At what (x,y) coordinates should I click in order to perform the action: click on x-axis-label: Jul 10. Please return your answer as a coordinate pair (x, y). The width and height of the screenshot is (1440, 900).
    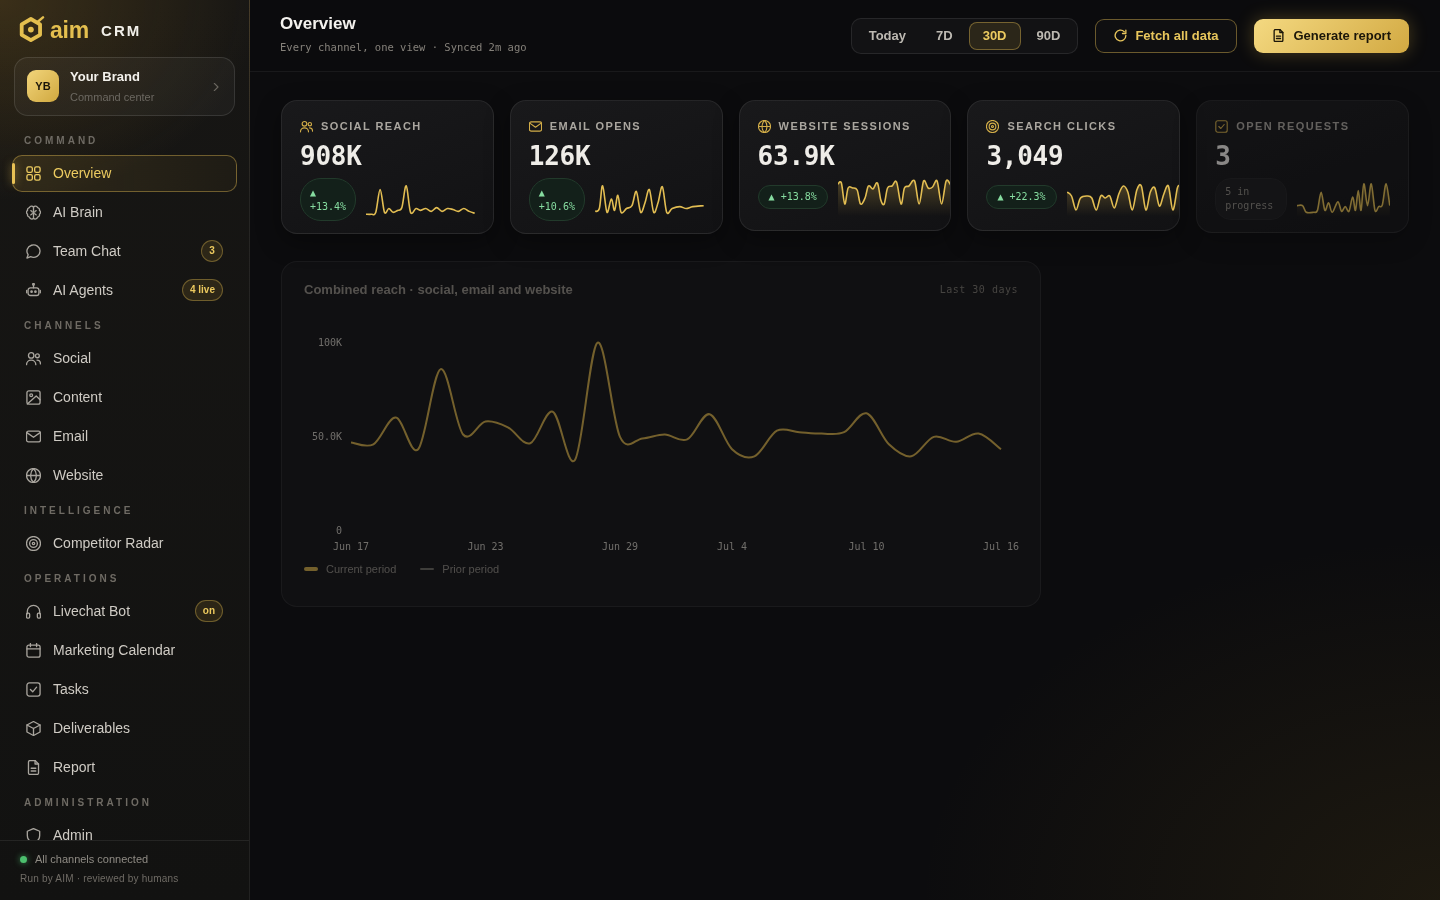
    Looking at the image, I should click on (866, 546).